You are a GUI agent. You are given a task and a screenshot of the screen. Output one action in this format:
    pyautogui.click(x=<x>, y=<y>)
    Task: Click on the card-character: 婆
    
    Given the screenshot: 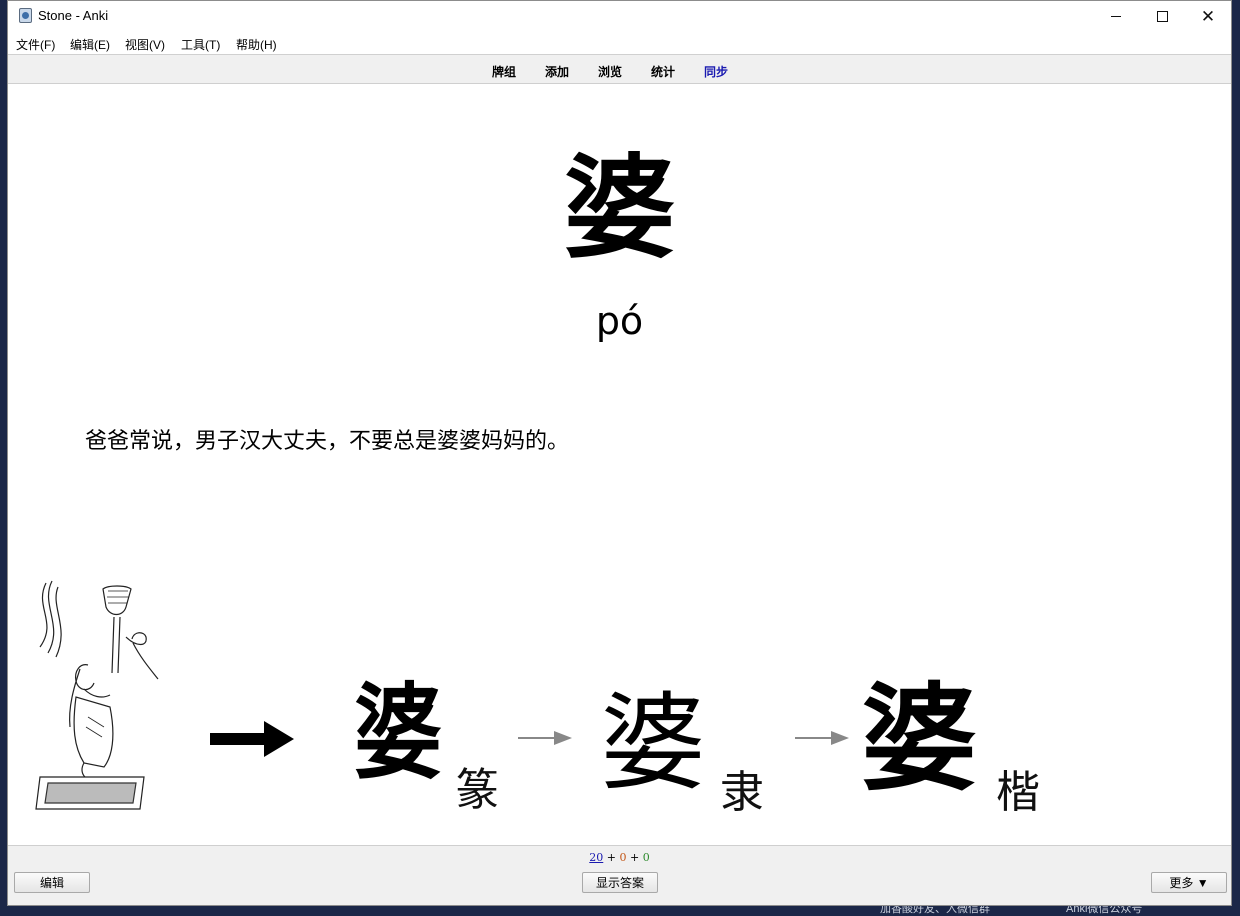 What is the action you would take?
    pyautogui.click(x=619, y=208)
    